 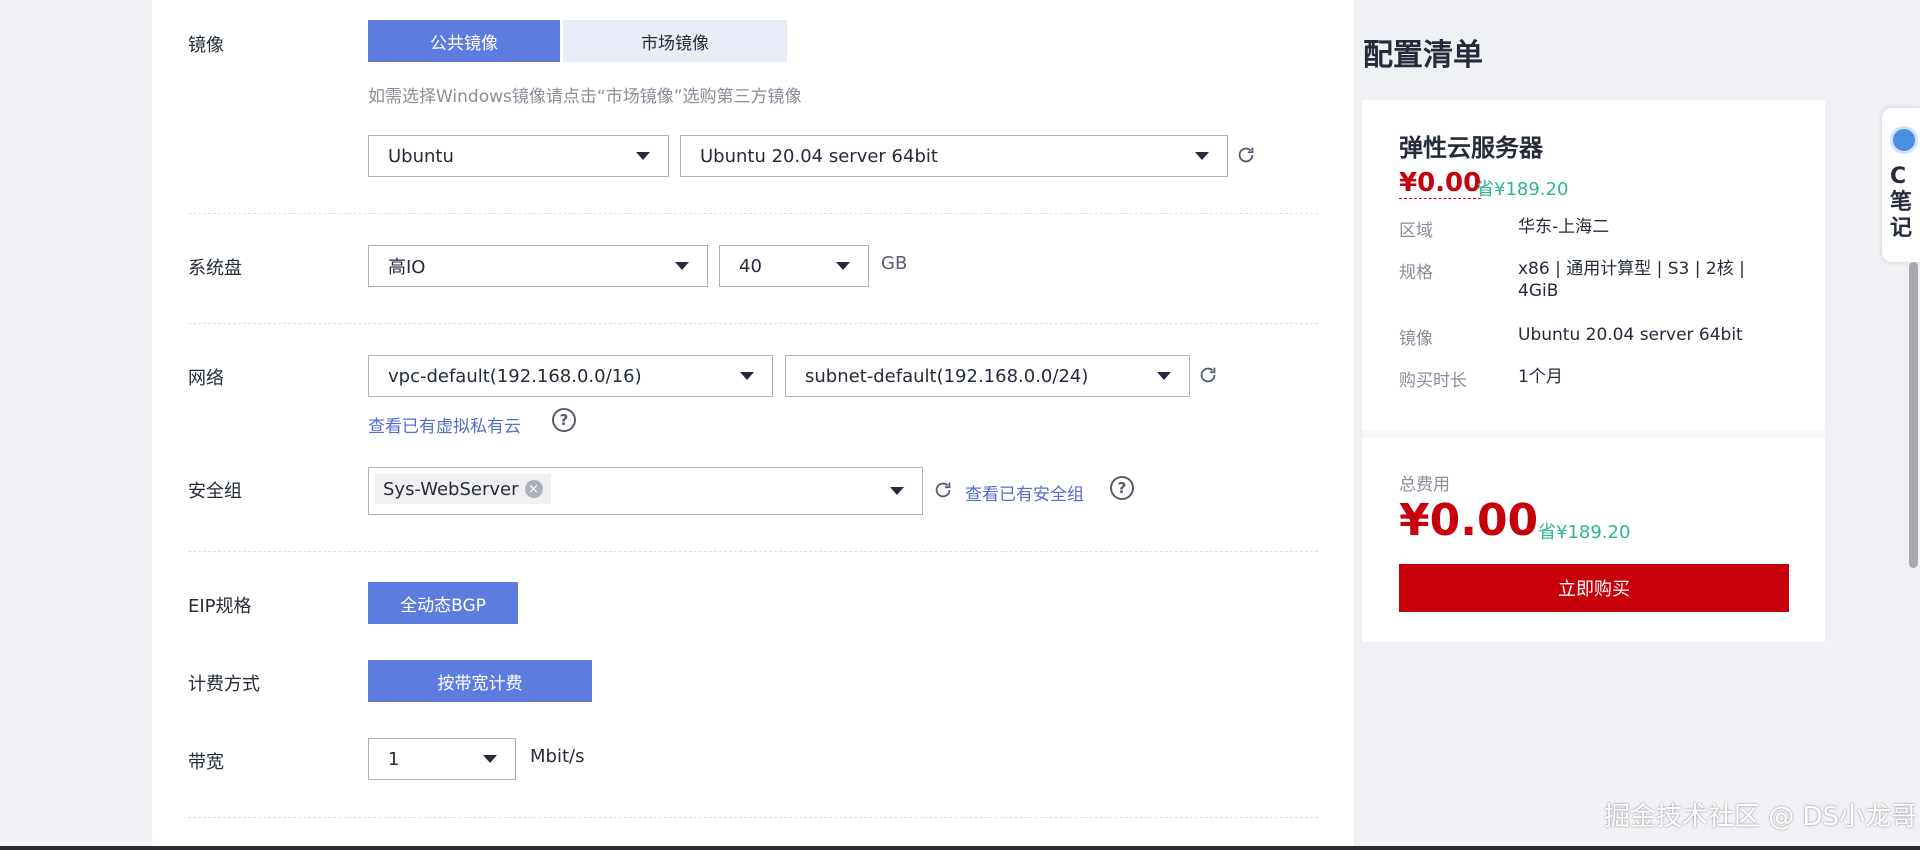 I want to click on image-label: 镜像, so click(x=206, y=45).